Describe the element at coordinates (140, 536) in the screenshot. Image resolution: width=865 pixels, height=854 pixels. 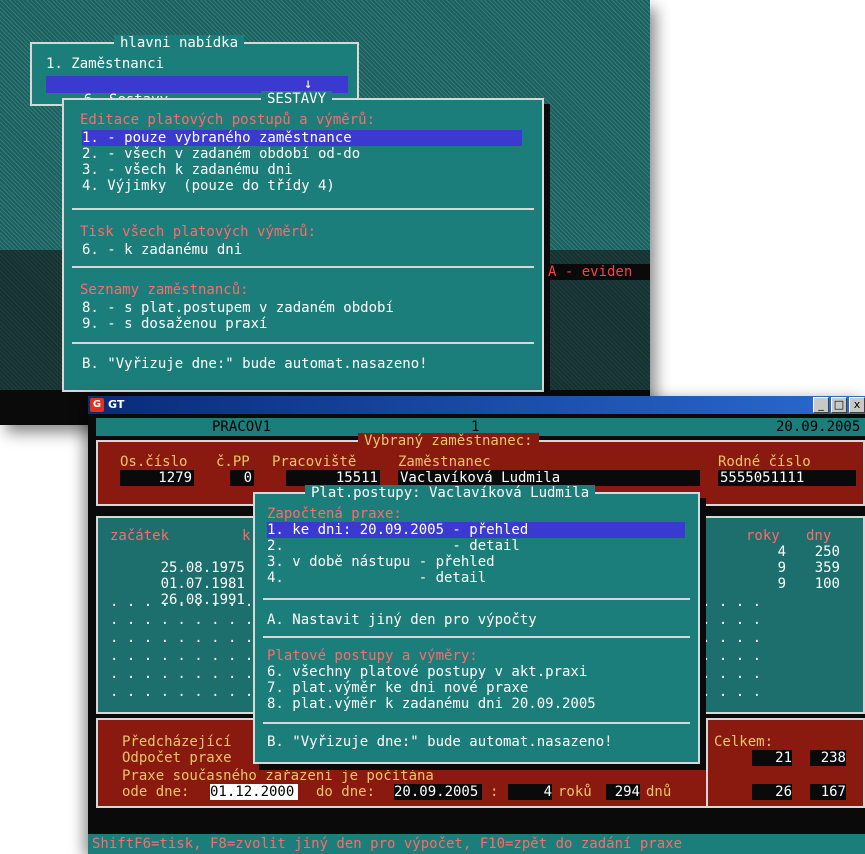
I see `col-header-zacatek: začátek` at that location.